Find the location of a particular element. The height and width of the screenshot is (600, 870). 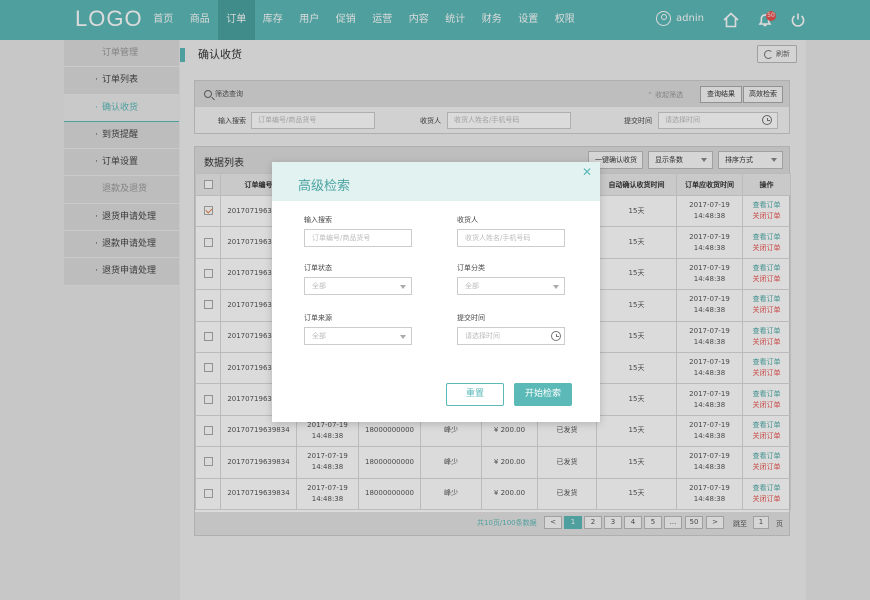

modal-receiver-label: 收货人 is located at coordinates (467, 220).